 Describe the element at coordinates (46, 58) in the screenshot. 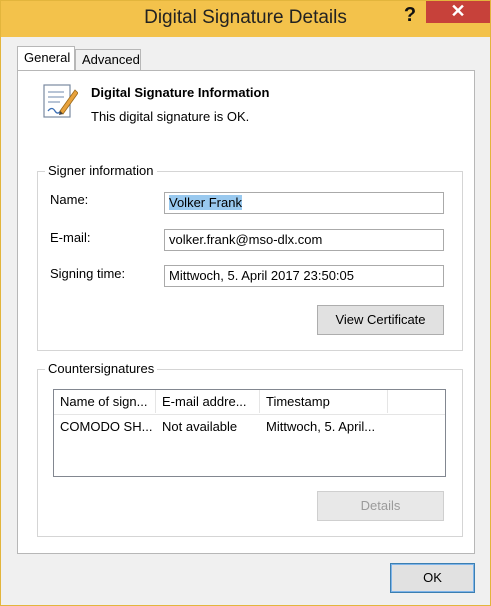

I see `tab-general: General` at that location.